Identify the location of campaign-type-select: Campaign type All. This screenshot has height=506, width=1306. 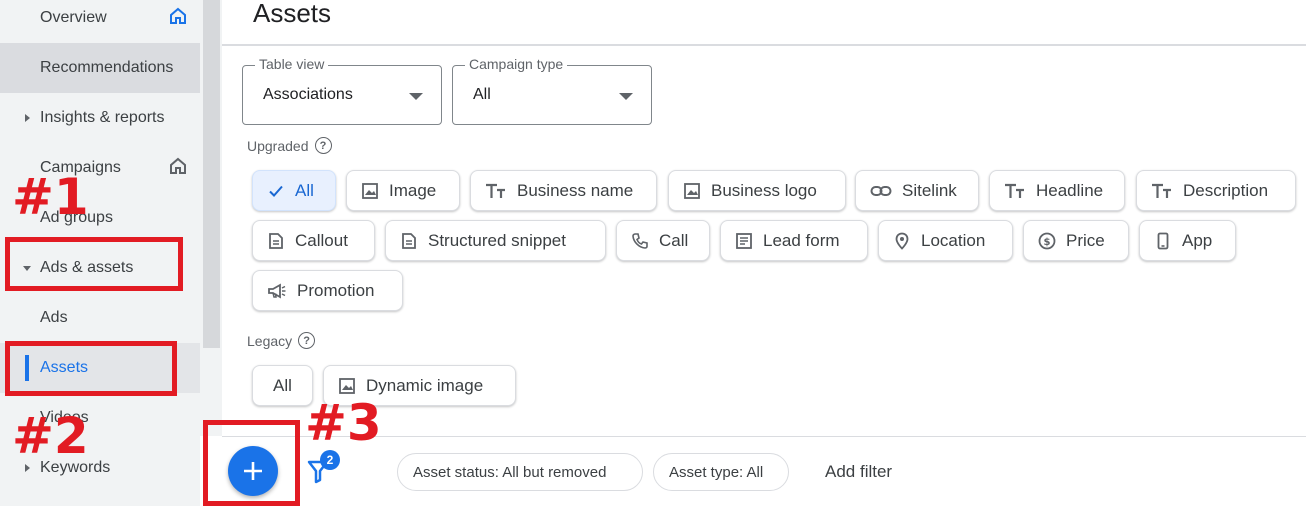
(552, 90).